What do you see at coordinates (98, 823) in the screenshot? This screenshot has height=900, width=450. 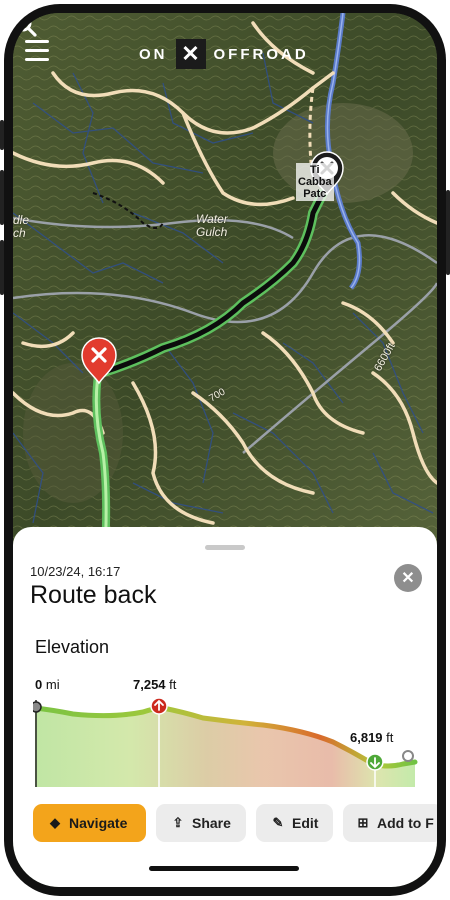 I see `navigate-label: Navigate` at bounding box center [98, 823].